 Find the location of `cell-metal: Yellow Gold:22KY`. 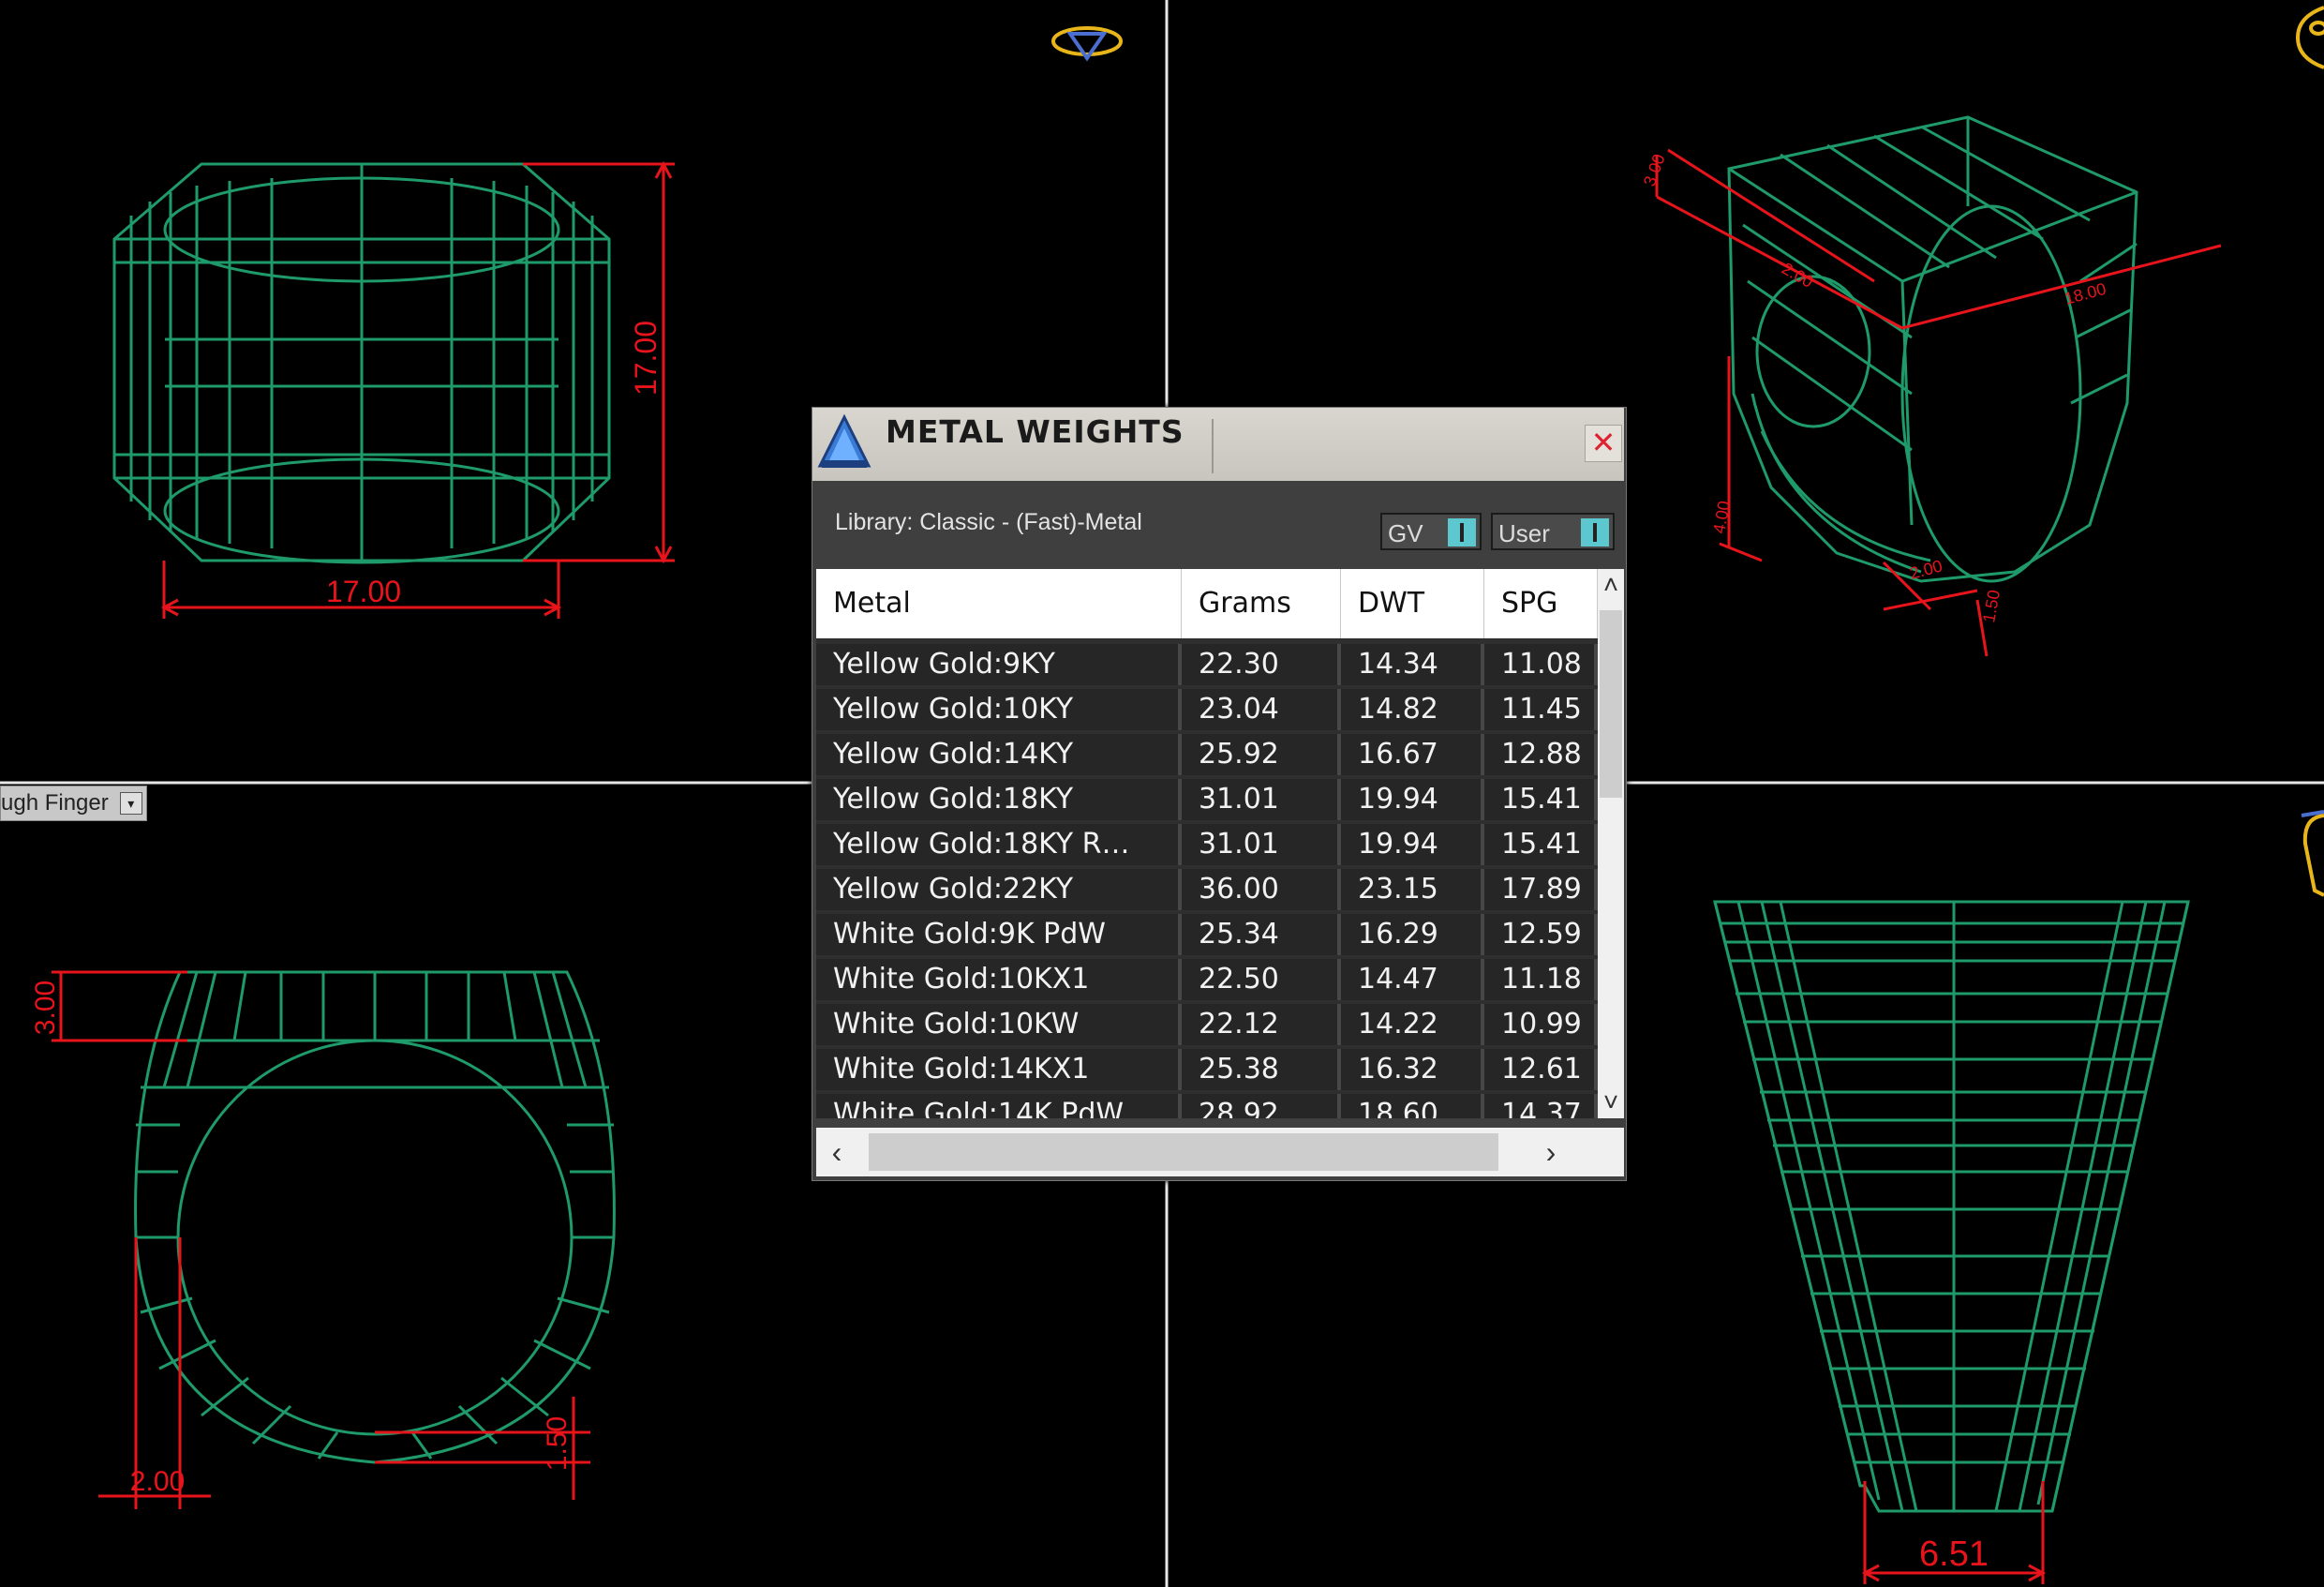

cell-metal: Yellow Gold:22KY is located at coordinates (999, 890).